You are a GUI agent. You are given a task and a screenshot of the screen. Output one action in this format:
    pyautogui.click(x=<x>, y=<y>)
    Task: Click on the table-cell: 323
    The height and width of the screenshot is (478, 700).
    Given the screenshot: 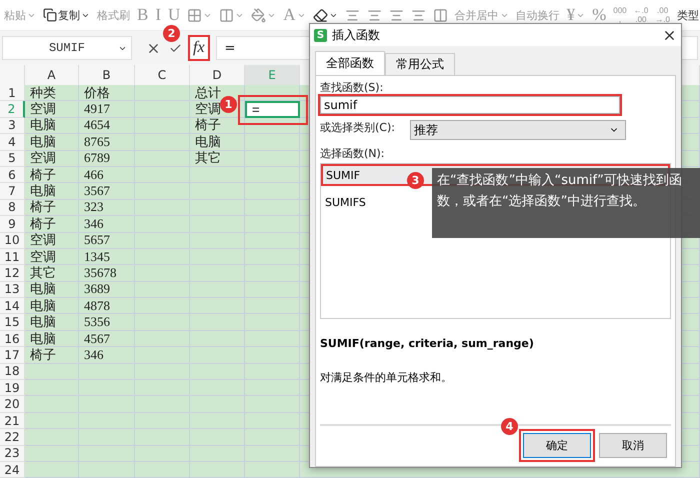 What is the action you would take?
    pyautogui.click(x=107, y=208)
    